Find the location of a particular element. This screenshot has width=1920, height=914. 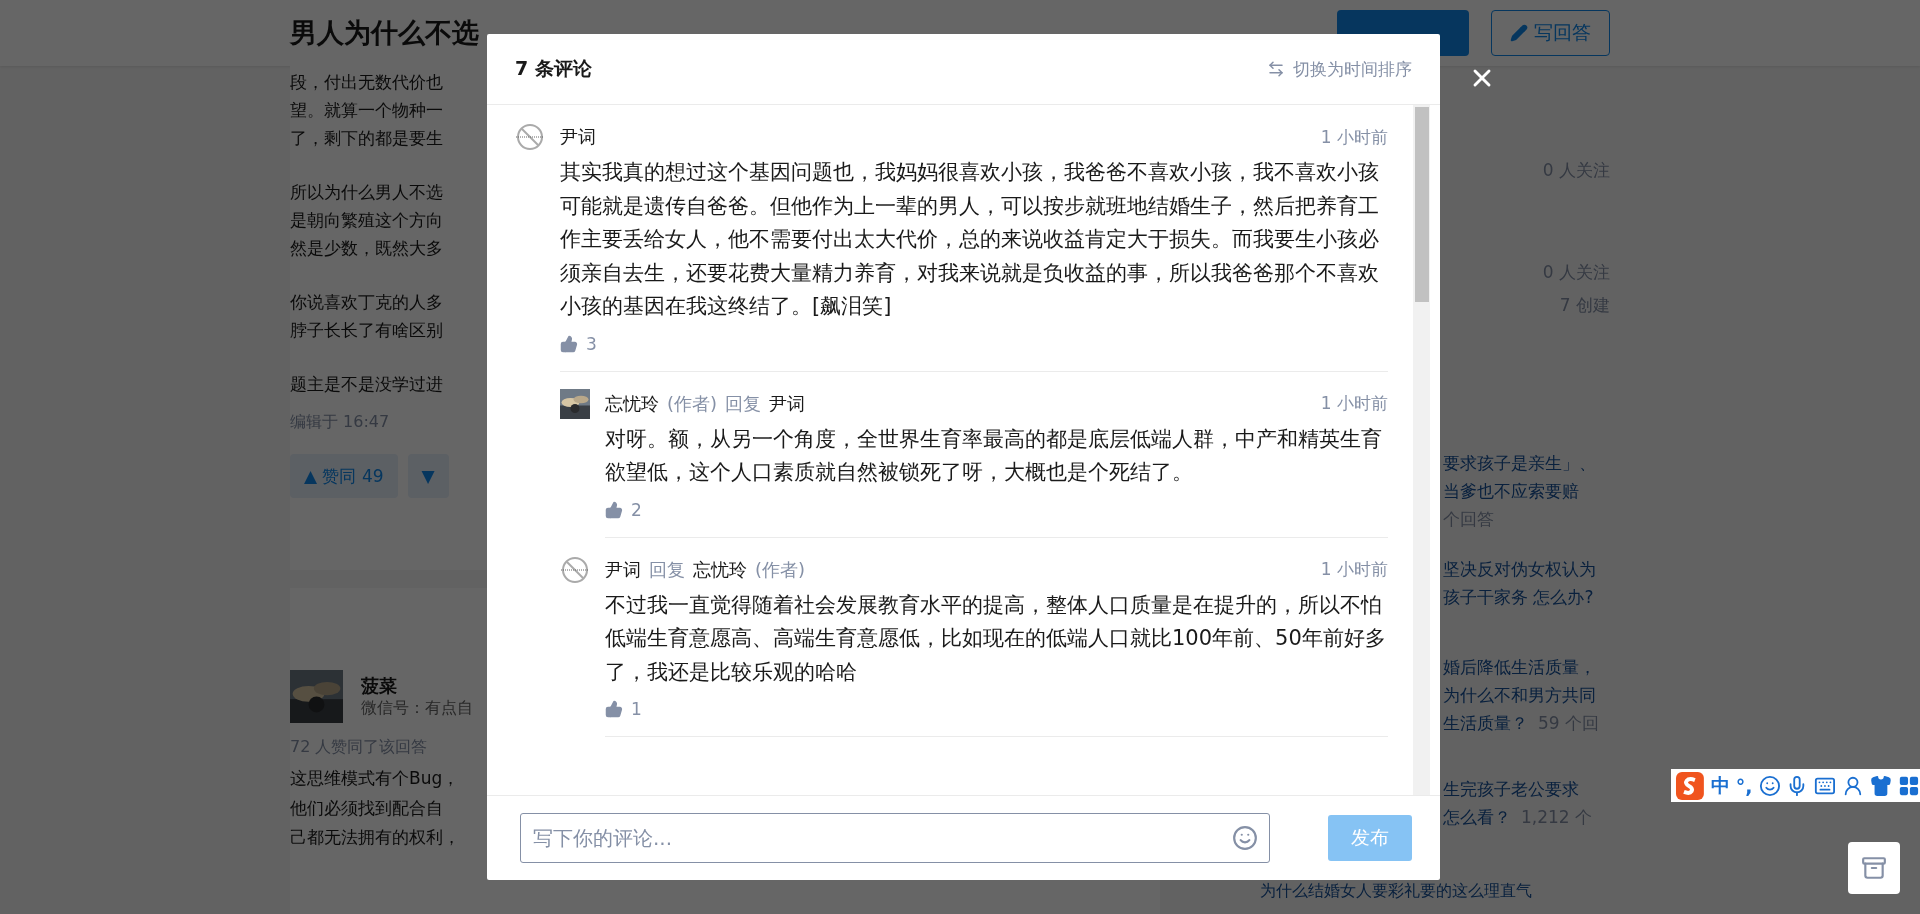

comment-text: 对呀。额，从另一个角度，全世界生育率最高的都是底层低端人群，中产和精英生育欲望低，这个人口素质就自然被锁死了呀，大概也是个死结了。 is located at coordinates (994, 455).